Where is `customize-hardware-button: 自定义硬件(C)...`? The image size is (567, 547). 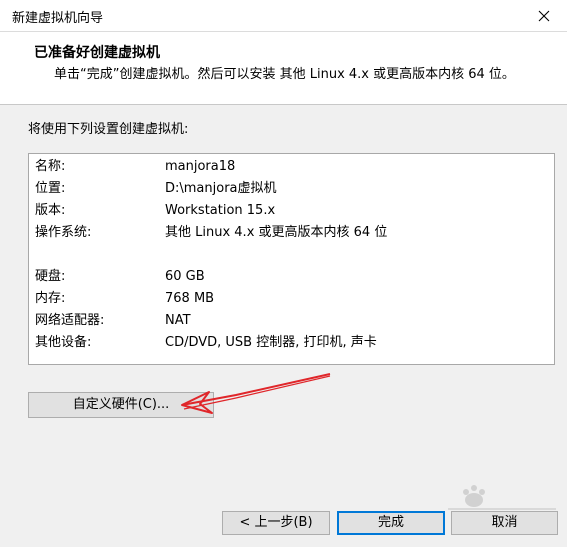
customize-hardware-button: 自定义硬件(C)... is located at coordinates (121, 405).